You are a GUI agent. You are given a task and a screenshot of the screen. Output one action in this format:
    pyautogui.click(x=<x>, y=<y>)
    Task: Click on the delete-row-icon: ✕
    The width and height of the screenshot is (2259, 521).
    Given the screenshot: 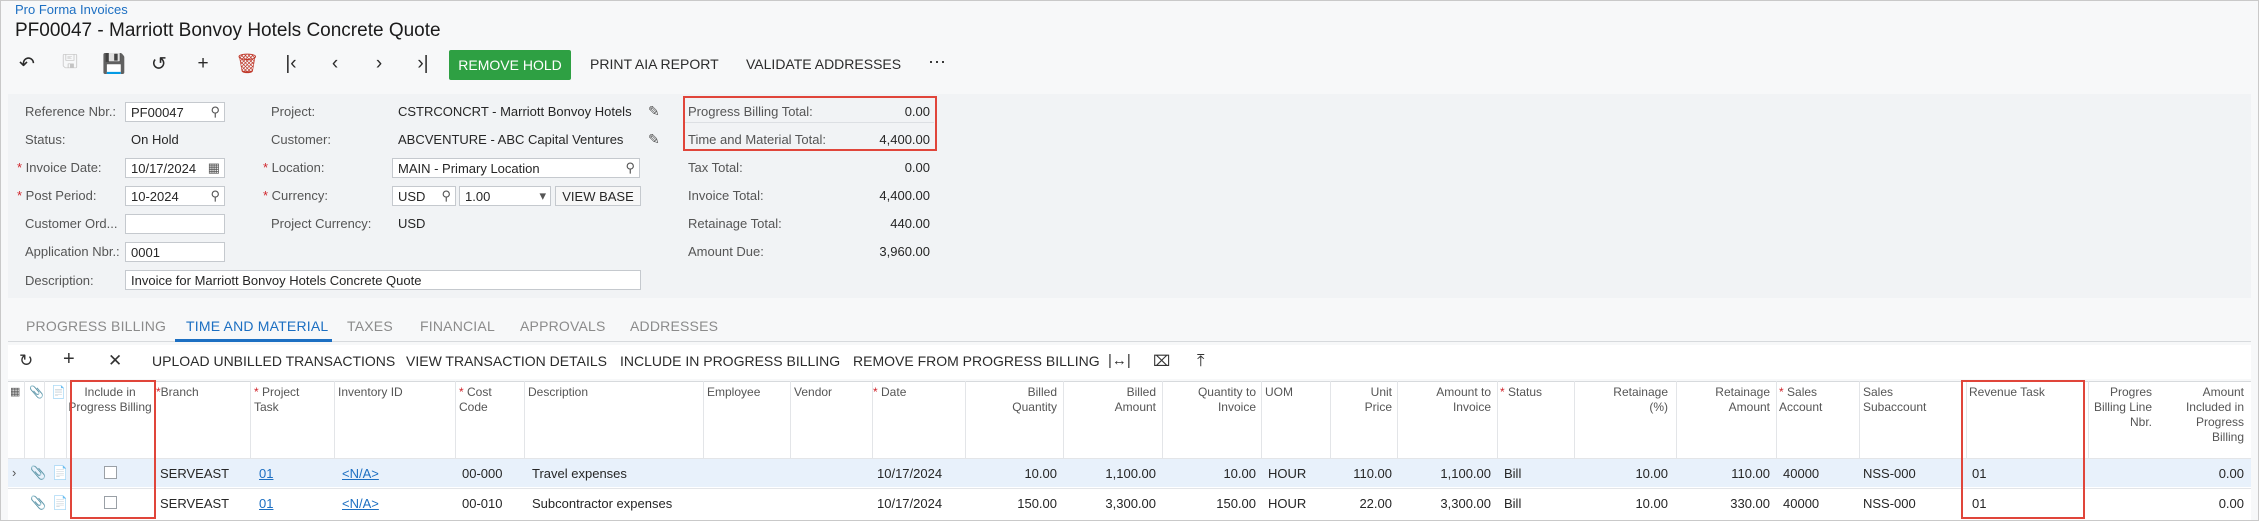 What is the action you would take?
    pyautogui.click(x=115, y=361)
    